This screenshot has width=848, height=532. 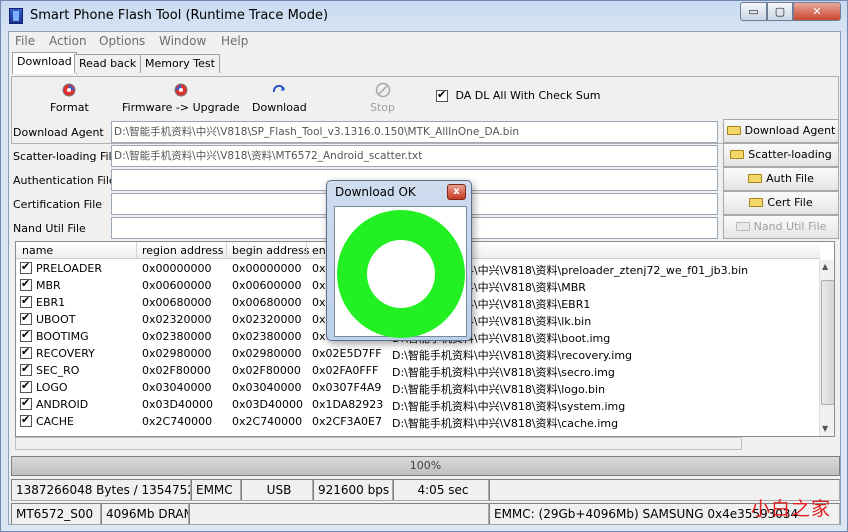 I want to click on da-checksum-checkbox, so click(x=442, y=95).